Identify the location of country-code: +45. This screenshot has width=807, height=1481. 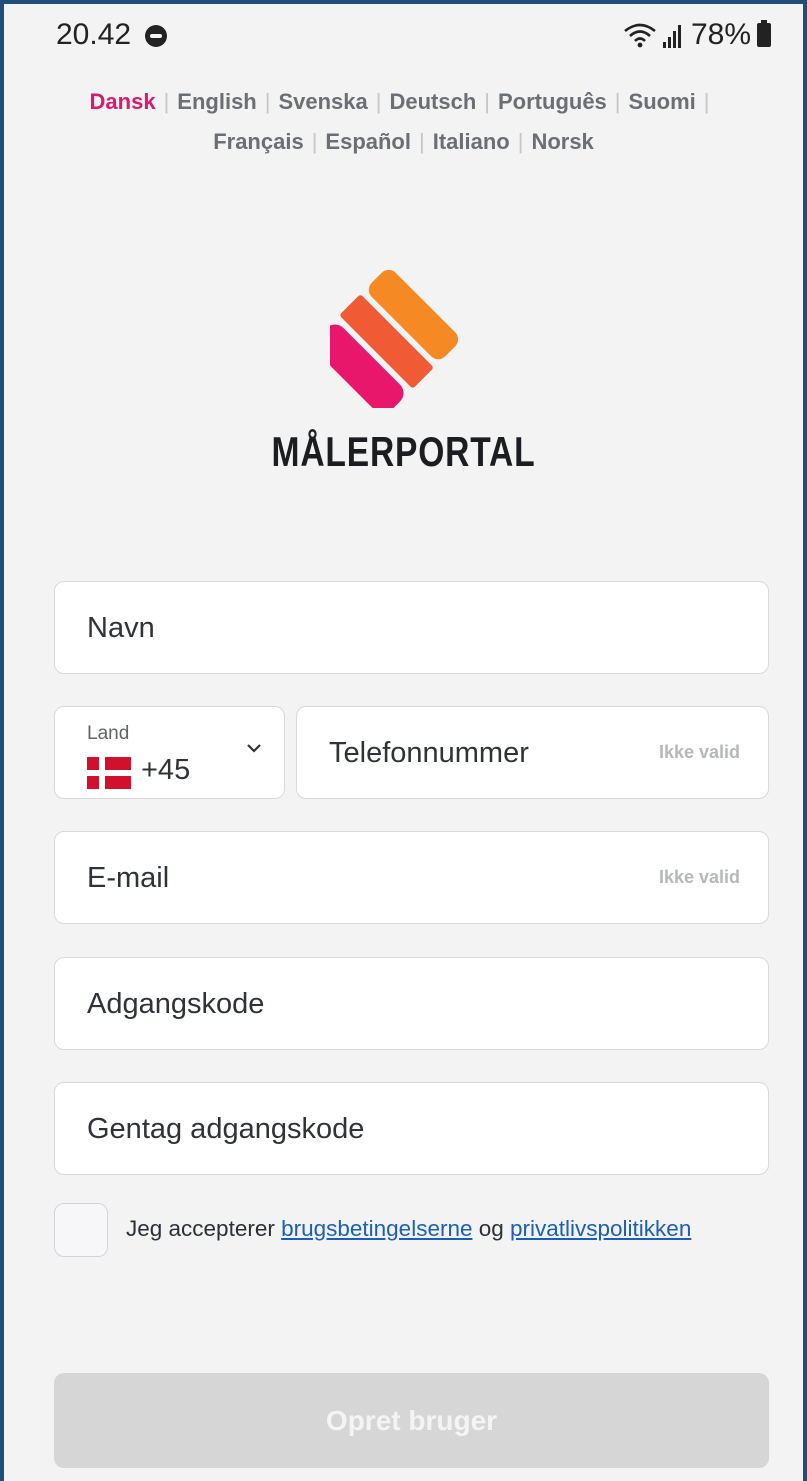
(166, 770).